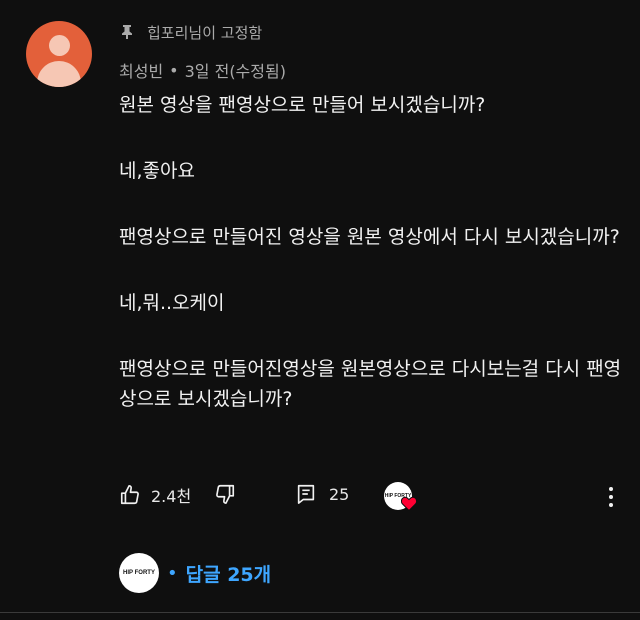  I want to click on divider, so click(320, 612).